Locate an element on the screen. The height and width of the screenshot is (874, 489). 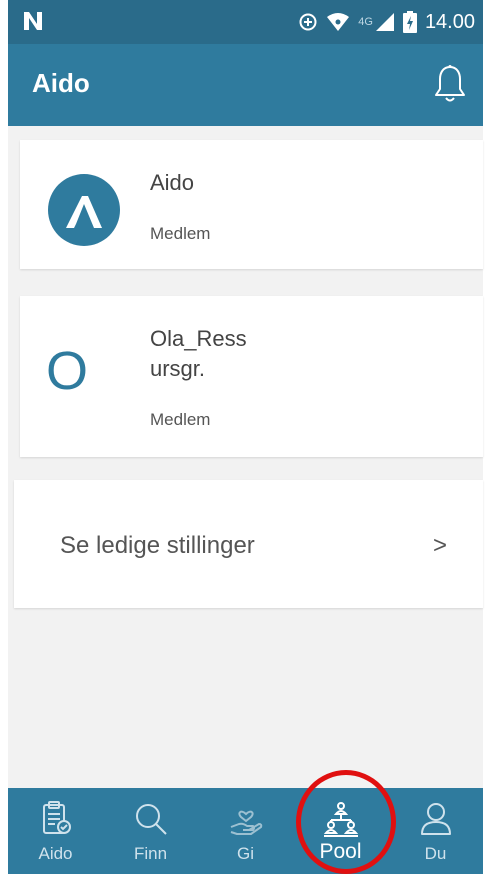
app-bar: Aido is located at coordinates (245, 85).